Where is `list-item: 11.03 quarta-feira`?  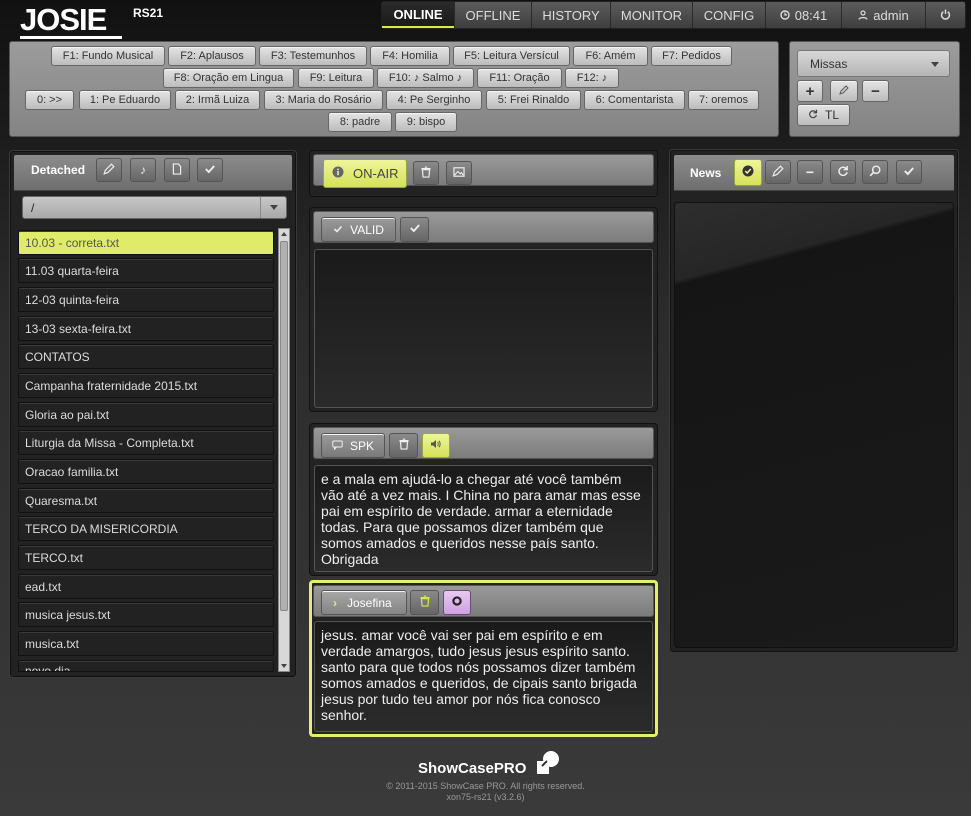 list-item: 11.03 quarta-feira is located at coordinates (146, 270).